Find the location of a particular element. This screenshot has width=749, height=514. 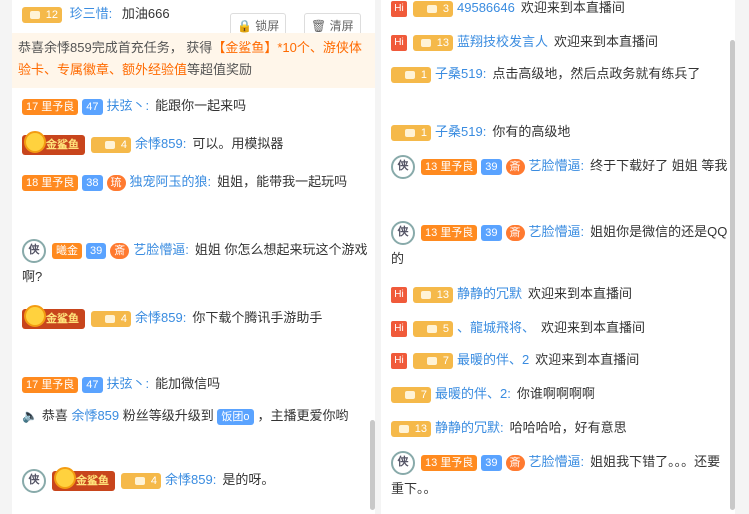

username: 49586646 is located at coordinates (486, 7).